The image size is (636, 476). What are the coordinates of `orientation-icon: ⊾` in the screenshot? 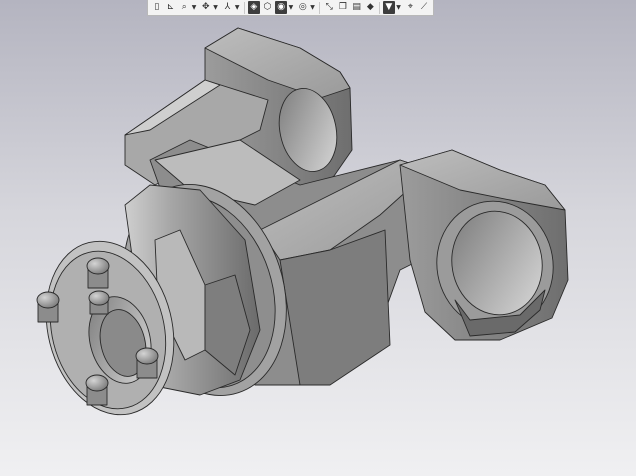 It's located at (170, 7).